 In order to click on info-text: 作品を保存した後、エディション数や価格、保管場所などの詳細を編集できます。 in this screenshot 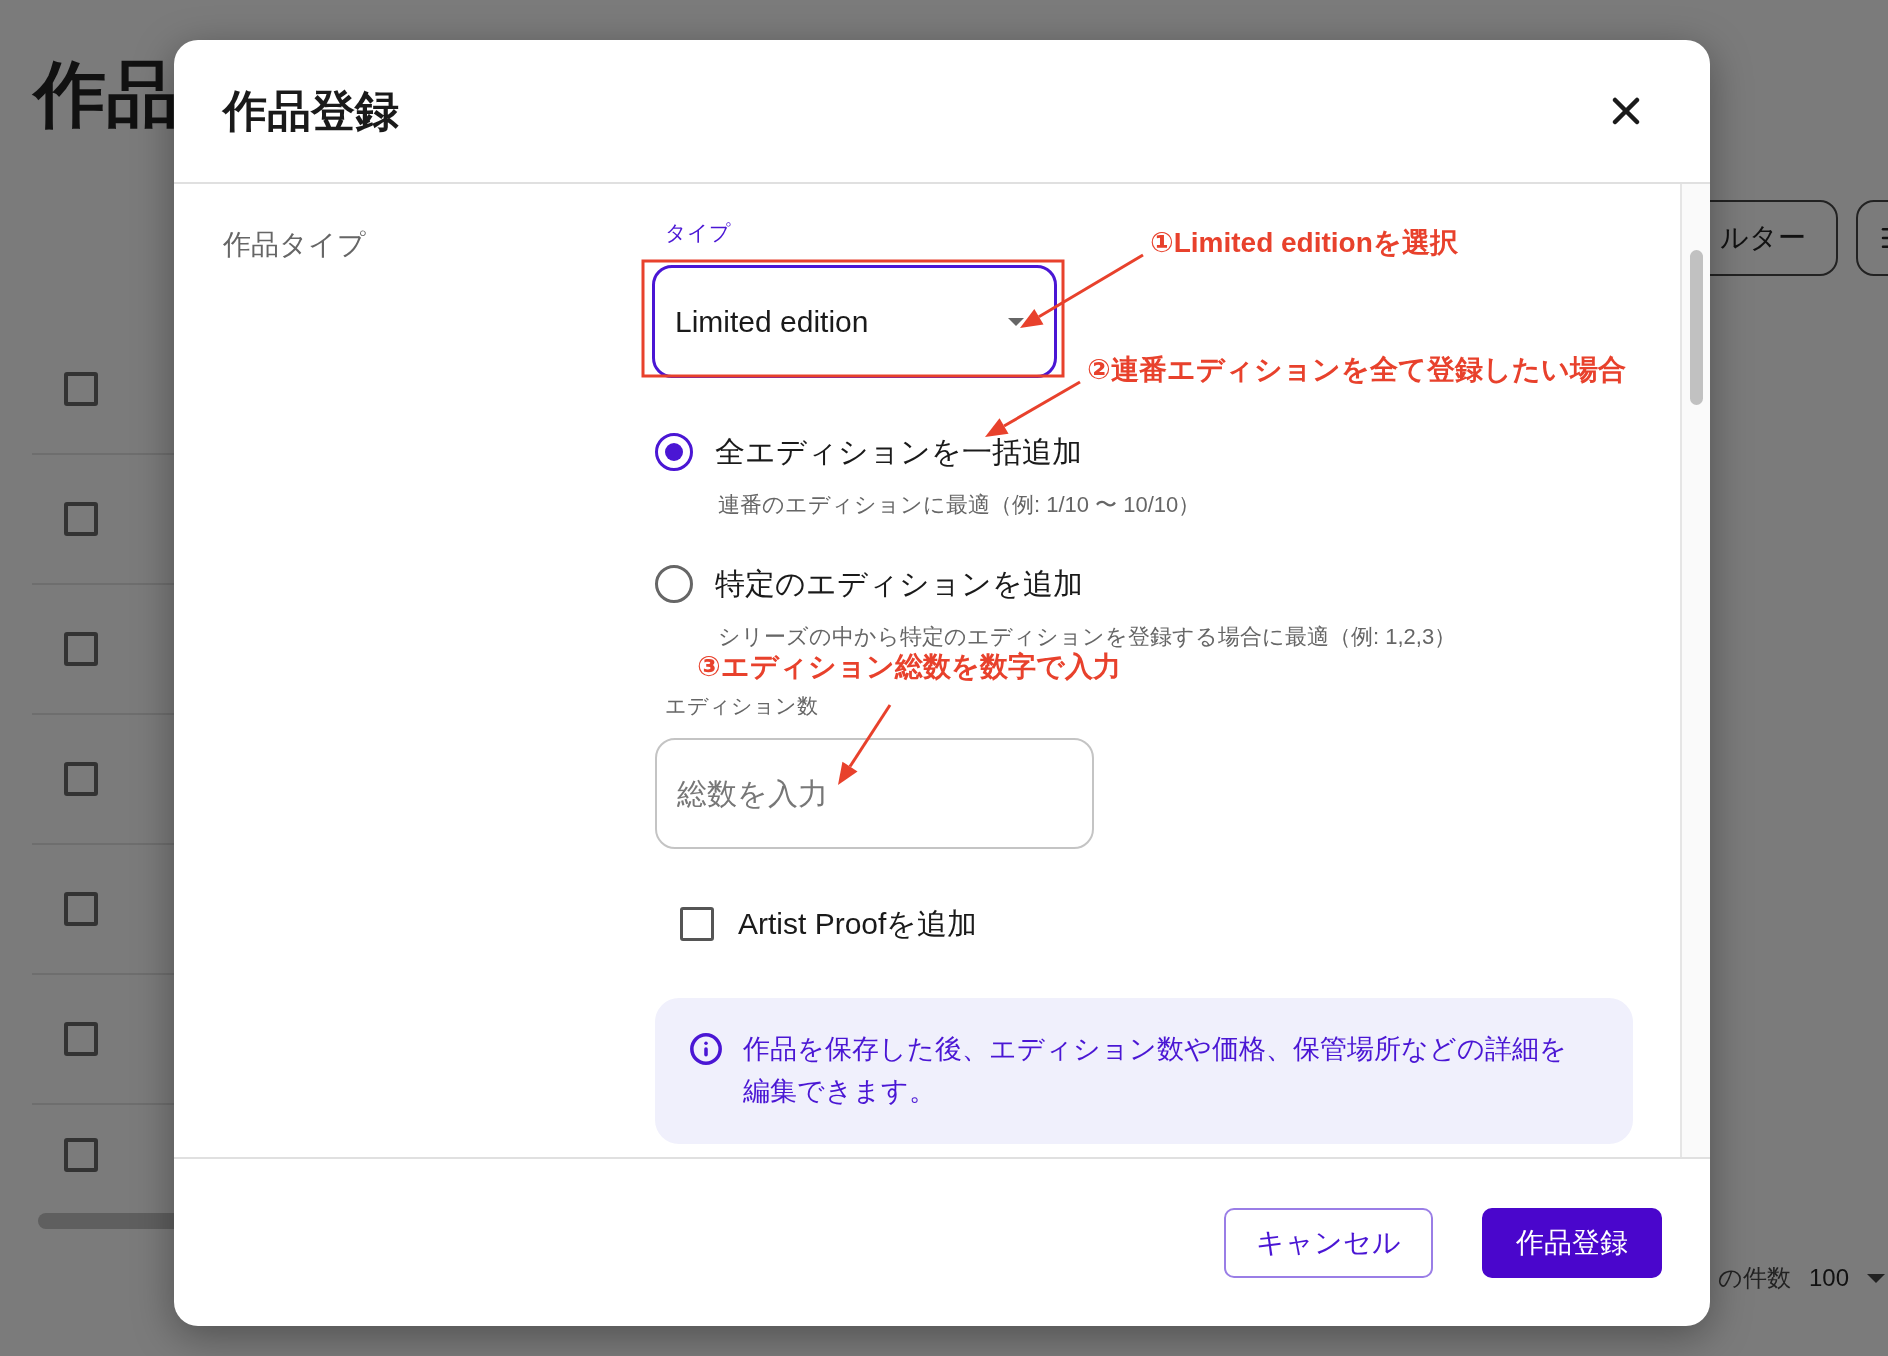, I will do `click(1155, 1070)`.